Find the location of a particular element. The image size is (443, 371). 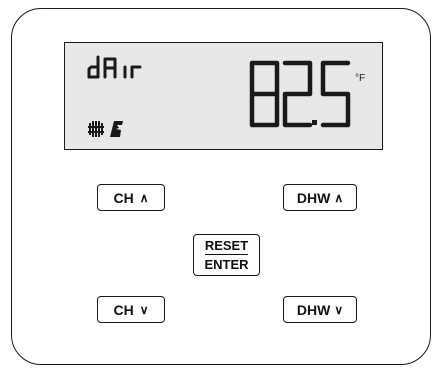

reset-enter-button: RESET ENTER is located at coordinates (226, 255).